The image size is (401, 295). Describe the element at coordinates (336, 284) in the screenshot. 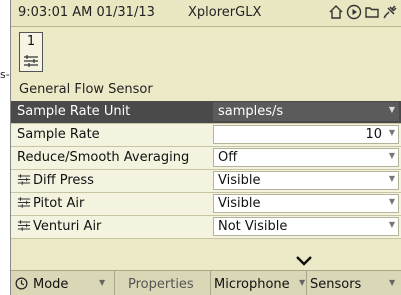

I see `sensors-label: Sensors` at that location.